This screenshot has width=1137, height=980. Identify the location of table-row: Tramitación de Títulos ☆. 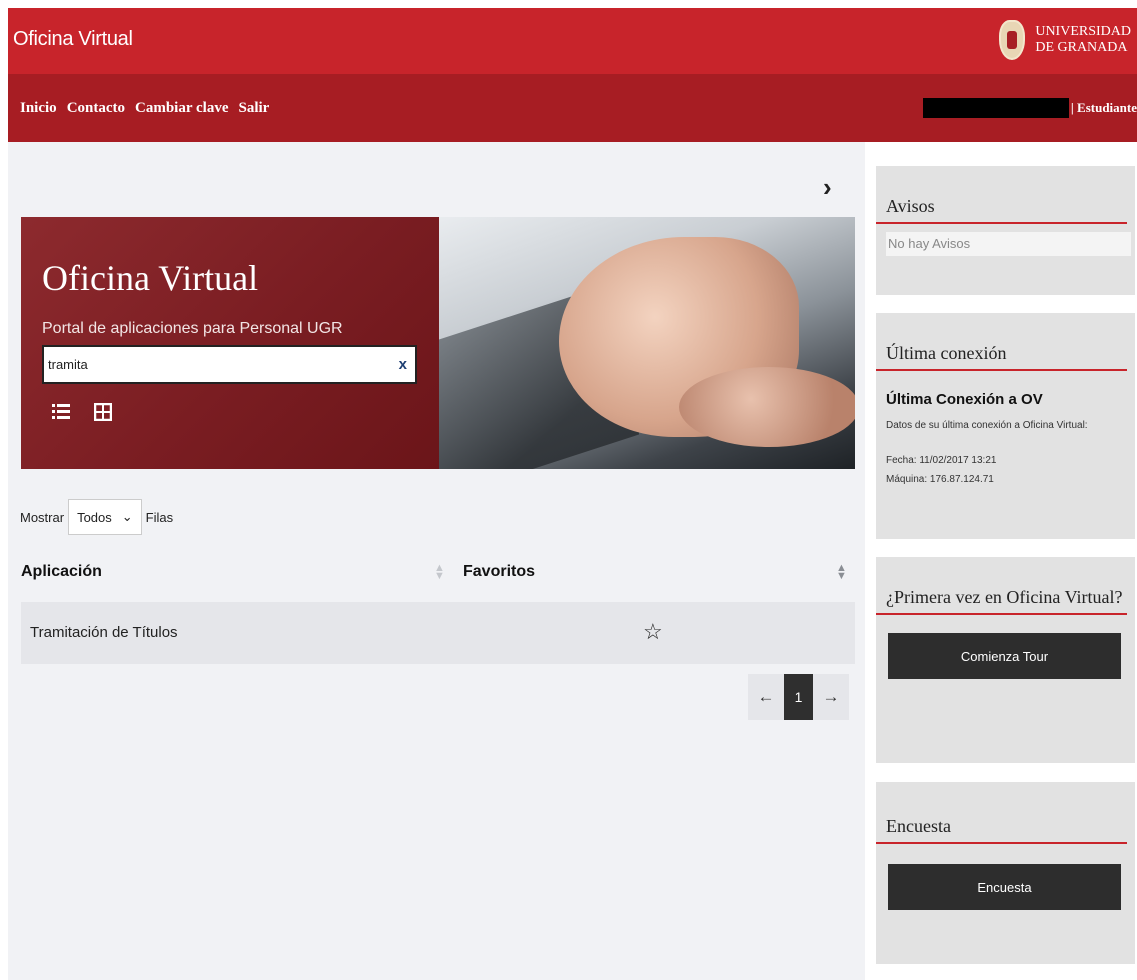
(438, 633).